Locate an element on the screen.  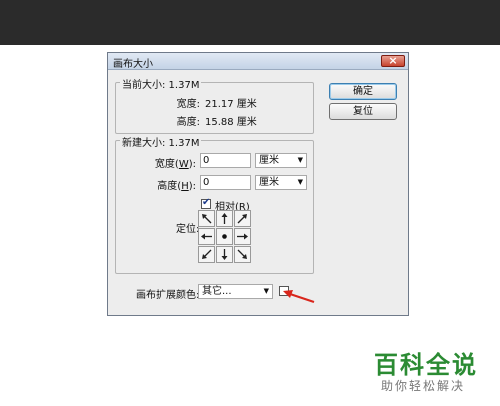
arrow-left-icon is located at coordinates (206, 236).